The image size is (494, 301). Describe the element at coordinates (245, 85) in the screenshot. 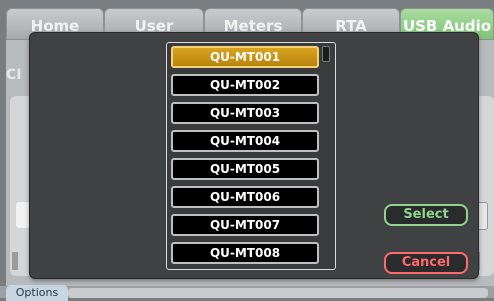

I see `list-item: QU-MT002` at that location.